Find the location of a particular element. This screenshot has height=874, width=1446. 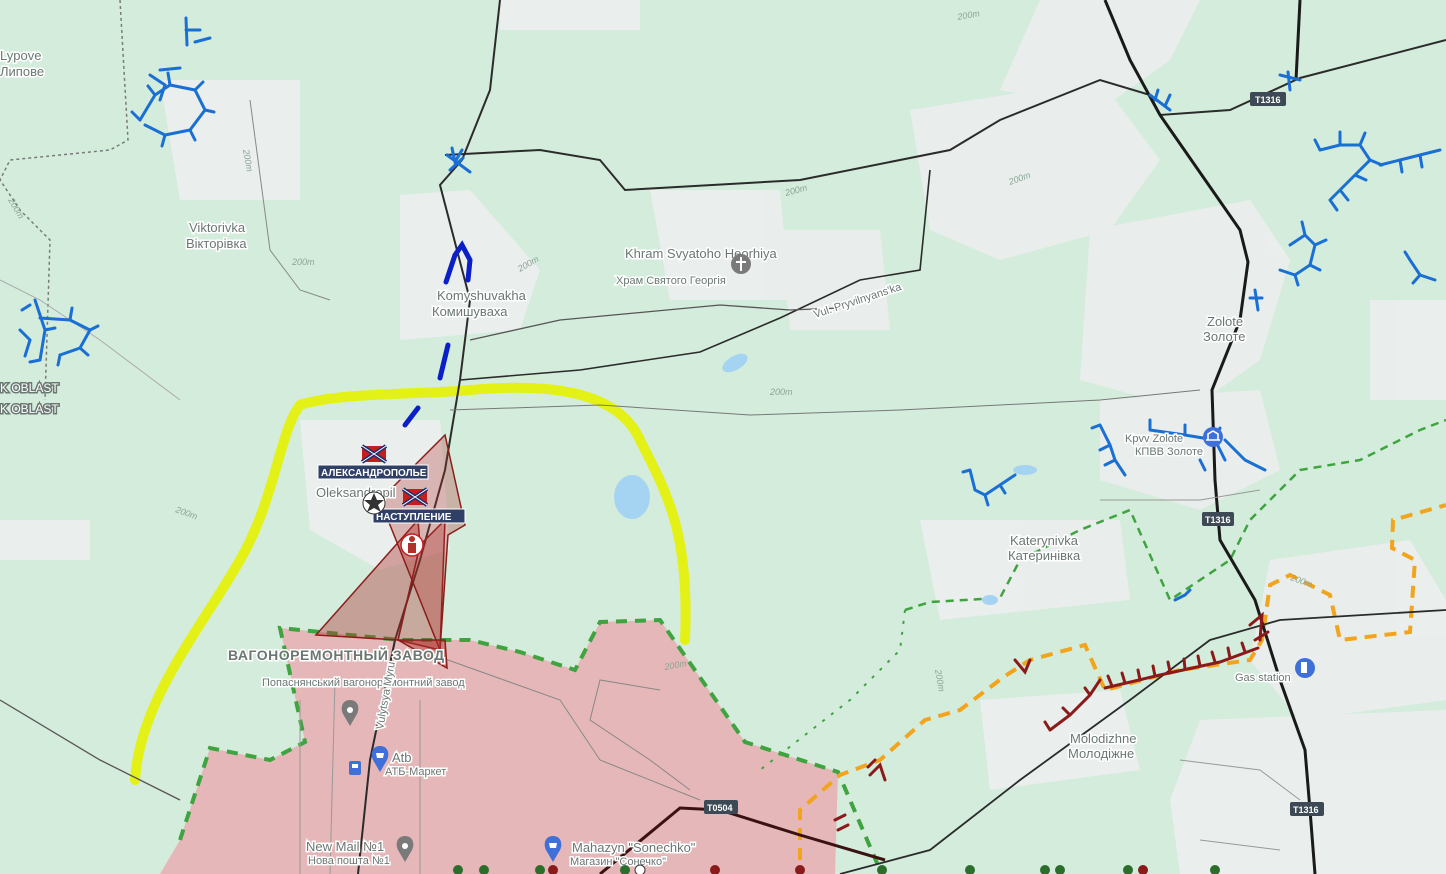

place-lypove: Lypove is located at coordinates (20, 55).